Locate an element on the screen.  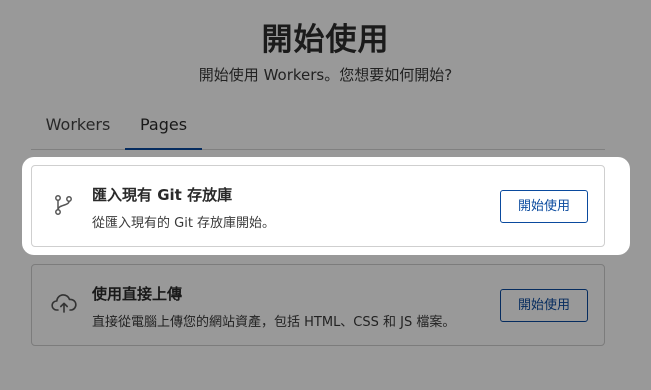
tab-bar: Workers Pages is located at coordinates (318, 127).